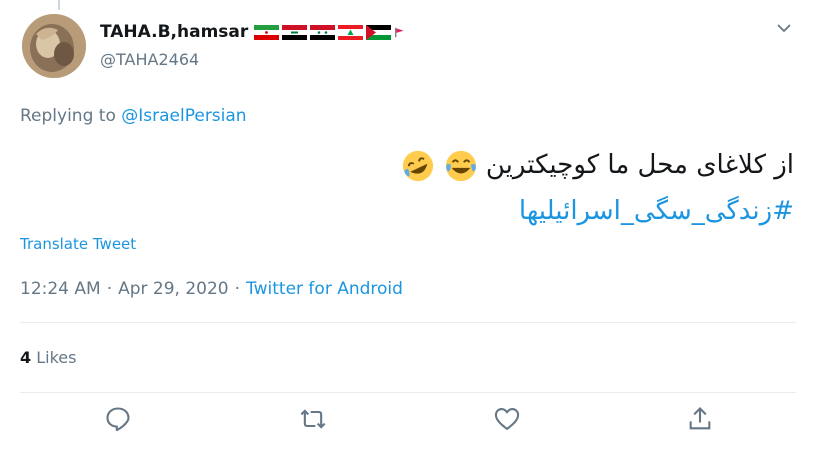 This screenshot has height=457, width=816. Describe the element at coordinates (414, 211) in the screenshot. I see `hashtag-link: #زندگی_سگی_اسرائیلیها` at that location.